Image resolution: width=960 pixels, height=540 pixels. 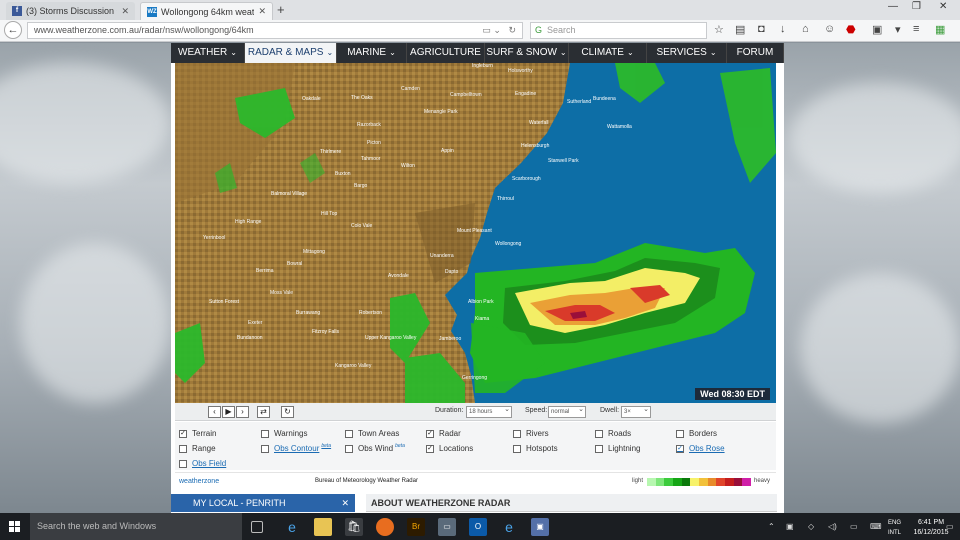 I want to click on layer-obs-contour: Obs Contour beta, so click(x=296, y=448).